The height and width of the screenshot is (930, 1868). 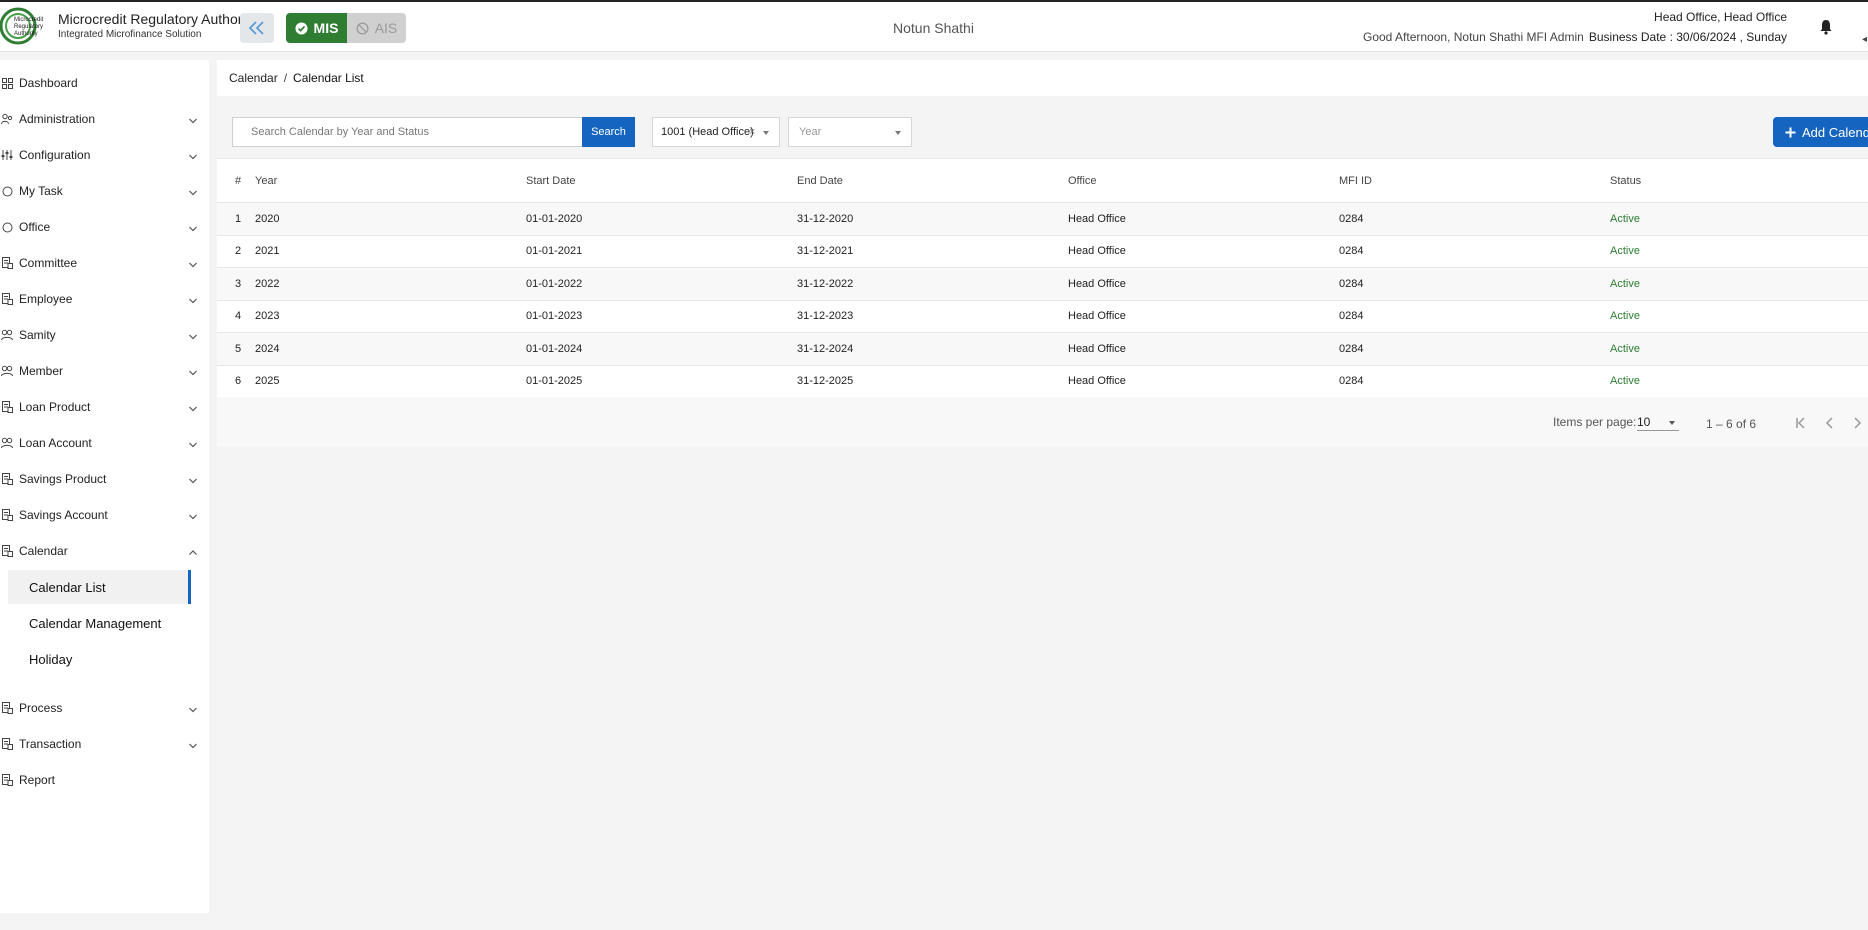 I want to click on col-index: #, so click(x=236, y=180).